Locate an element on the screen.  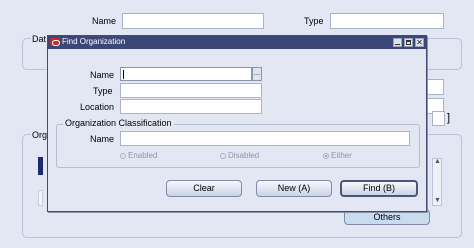
minimize-icon is located at coordinates (397, 42).